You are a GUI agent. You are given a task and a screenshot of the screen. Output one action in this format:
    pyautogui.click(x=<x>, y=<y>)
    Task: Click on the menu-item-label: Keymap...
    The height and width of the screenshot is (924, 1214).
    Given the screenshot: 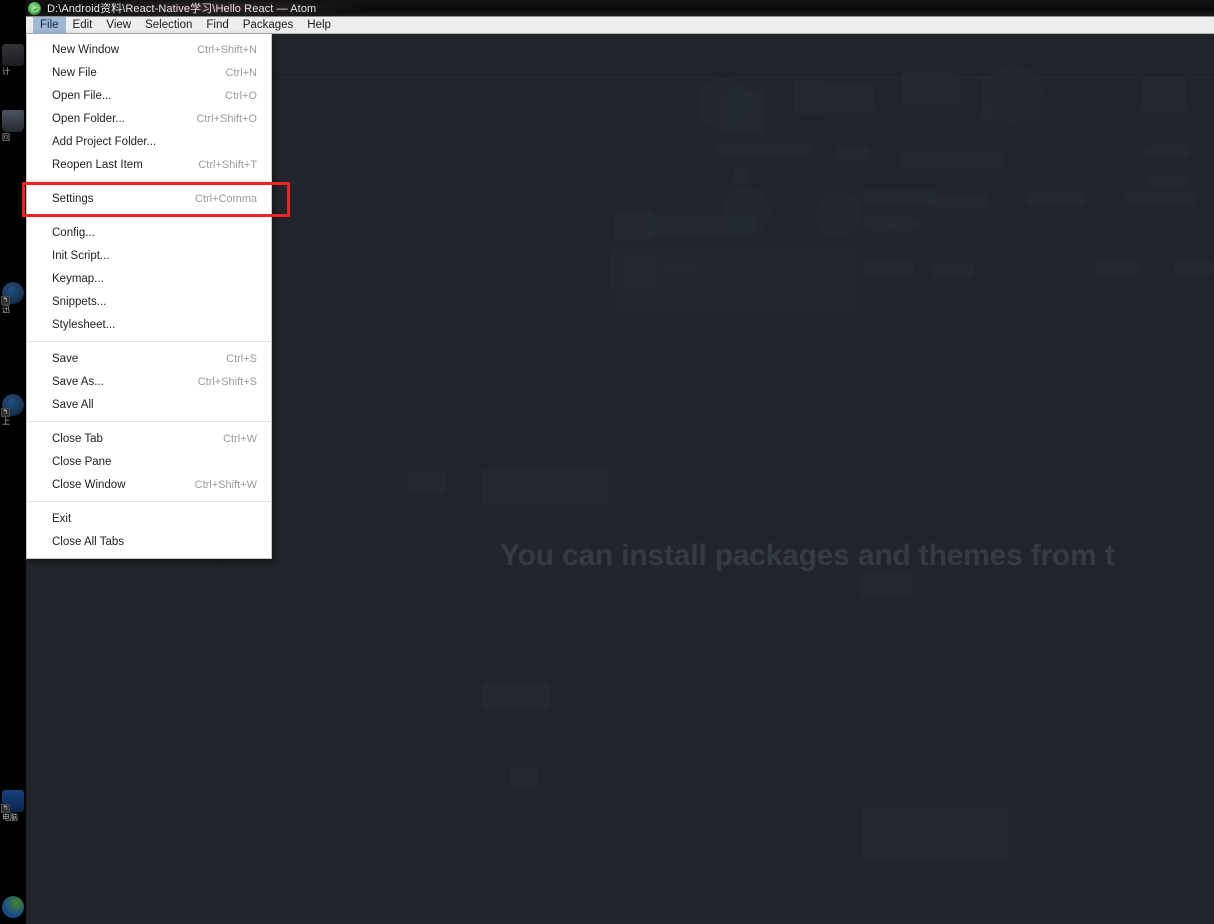 What is the action you would take?
    pyautogui.click(x=78, y=278)
    